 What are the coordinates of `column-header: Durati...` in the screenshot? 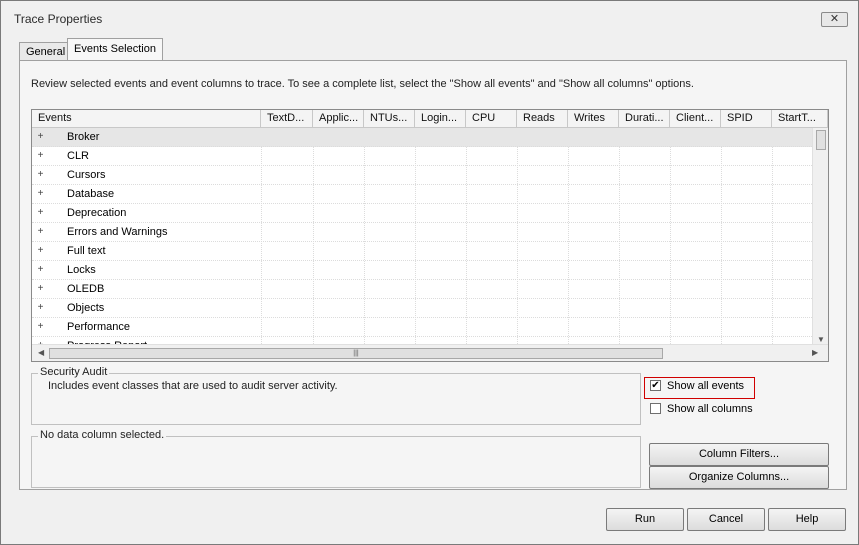 It's located at (644, 118).